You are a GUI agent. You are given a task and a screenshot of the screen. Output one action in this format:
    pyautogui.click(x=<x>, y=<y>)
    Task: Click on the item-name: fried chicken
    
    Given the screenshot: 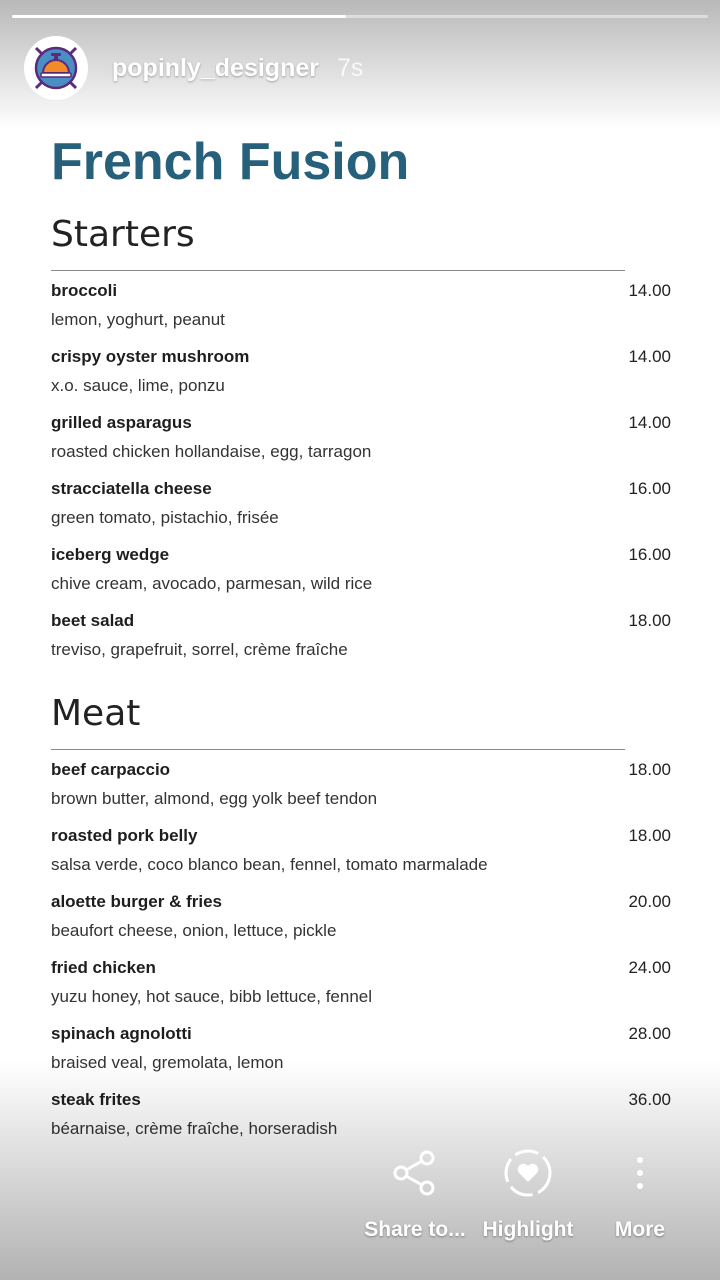 What is the action you would take?
    pyautogui.click(x=103, y=967)
    